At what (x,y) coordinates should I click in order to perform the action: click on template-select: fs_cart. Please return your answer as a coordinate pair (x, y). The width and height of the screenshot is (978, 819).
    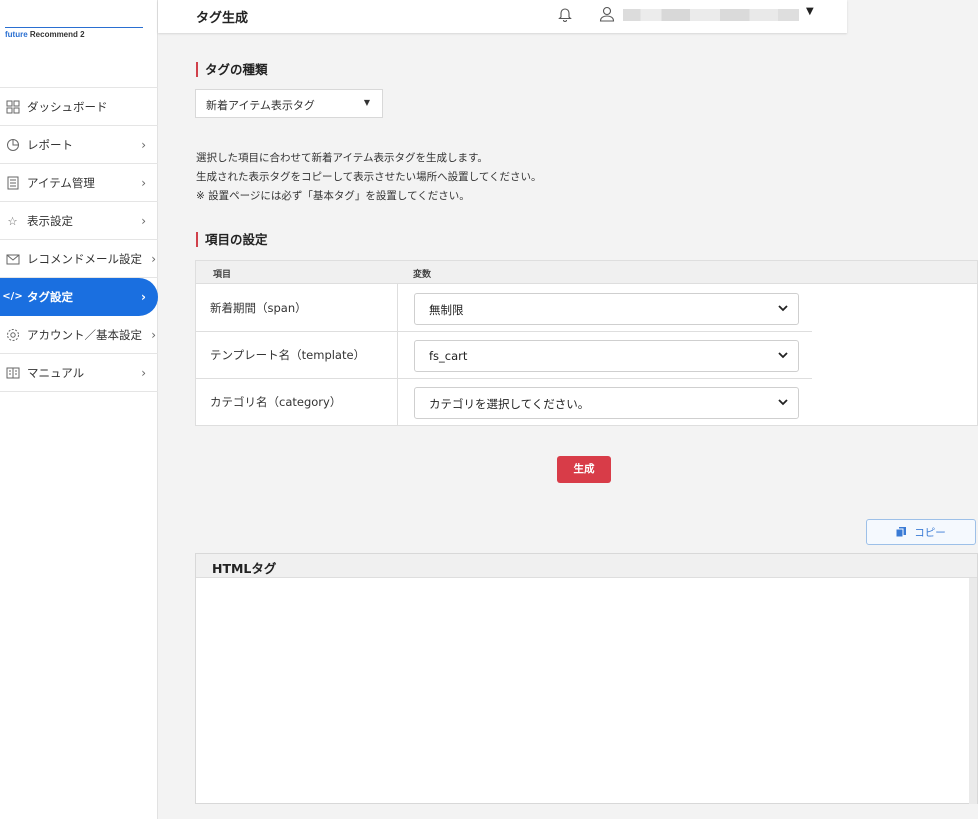
    Looking at the image, I should click on (606, 356).